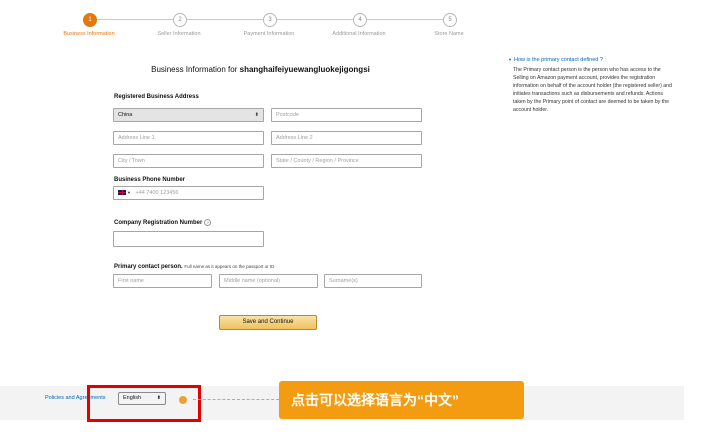  What do you see at coordinates (131, 281) in the screenshot?
I see `first-name-placeholder: First name` at bounding box center [131, 281].